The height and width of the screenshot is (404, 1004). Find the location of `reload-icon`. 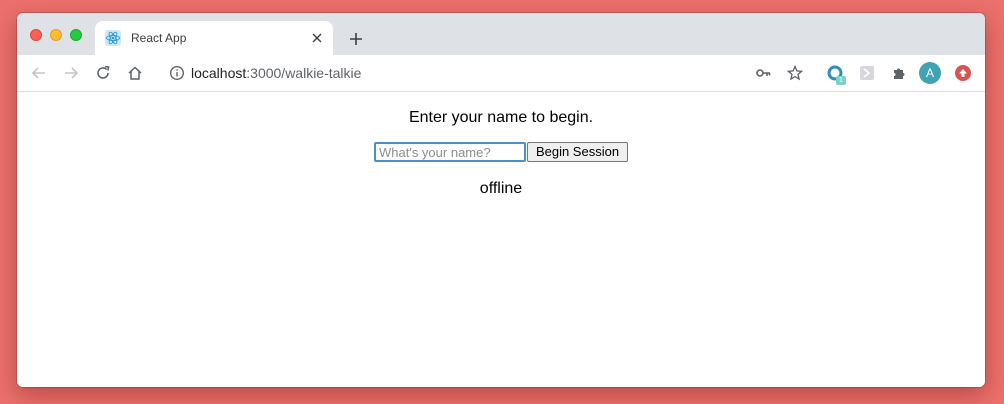

reload-icon is located at coordinates (103, 73).